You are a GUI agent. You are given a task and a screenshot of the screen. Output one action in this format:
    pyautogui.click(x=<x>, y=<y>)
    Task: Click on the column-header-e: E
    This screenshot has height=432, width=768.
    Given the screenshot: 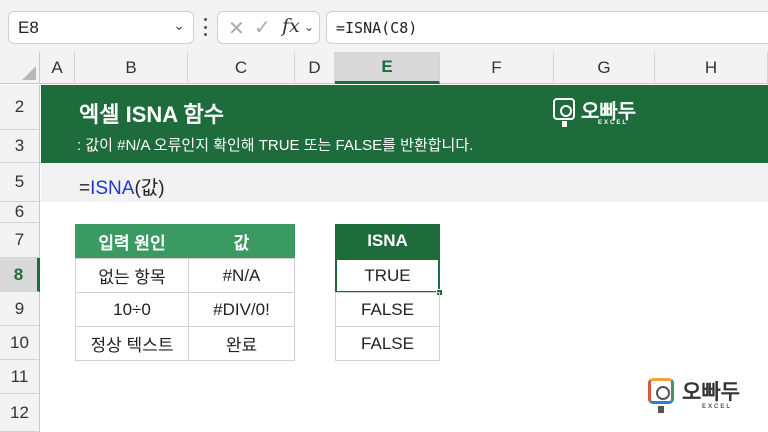 What is the action you would take?
    pyautogui.click(x=387, y=68)
    